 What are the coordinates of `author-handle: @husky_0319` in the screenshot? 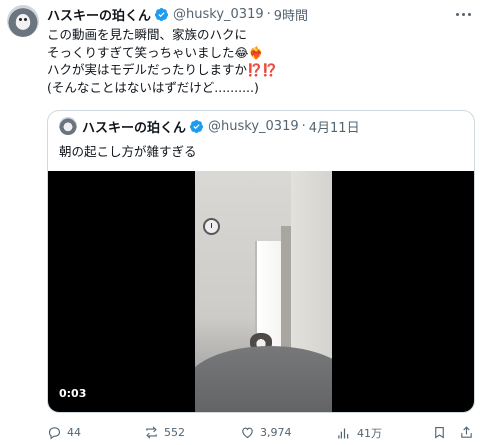 It's located at (218, 14).